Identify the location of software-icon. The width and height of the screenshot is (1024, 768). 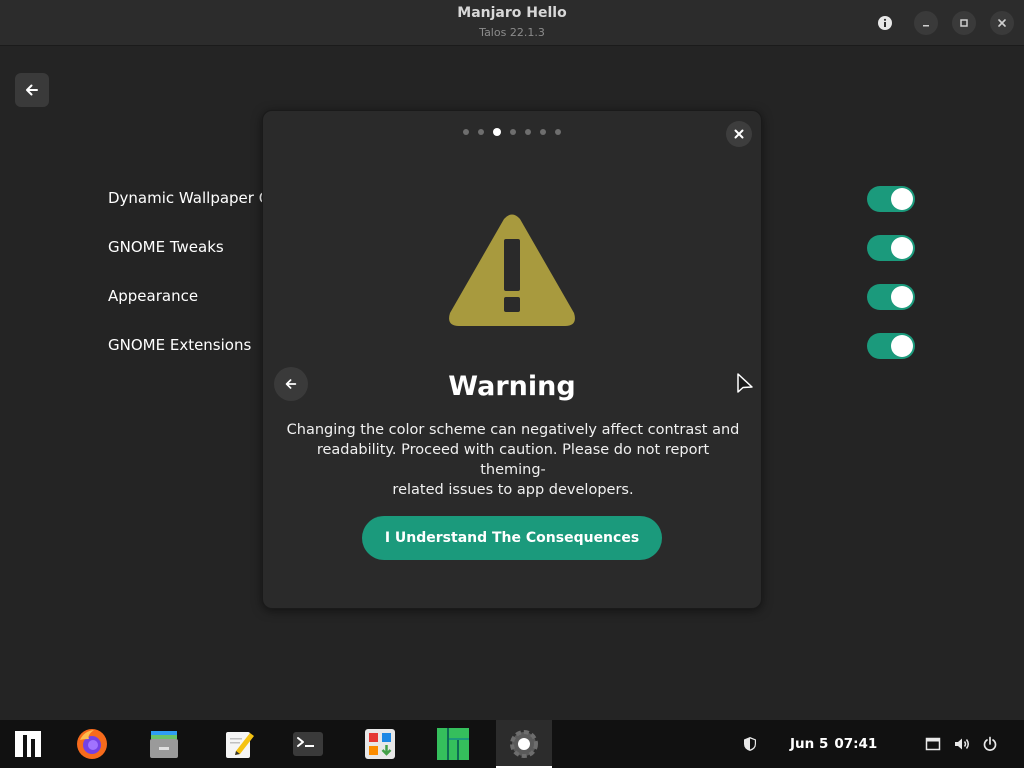
(380, 744).